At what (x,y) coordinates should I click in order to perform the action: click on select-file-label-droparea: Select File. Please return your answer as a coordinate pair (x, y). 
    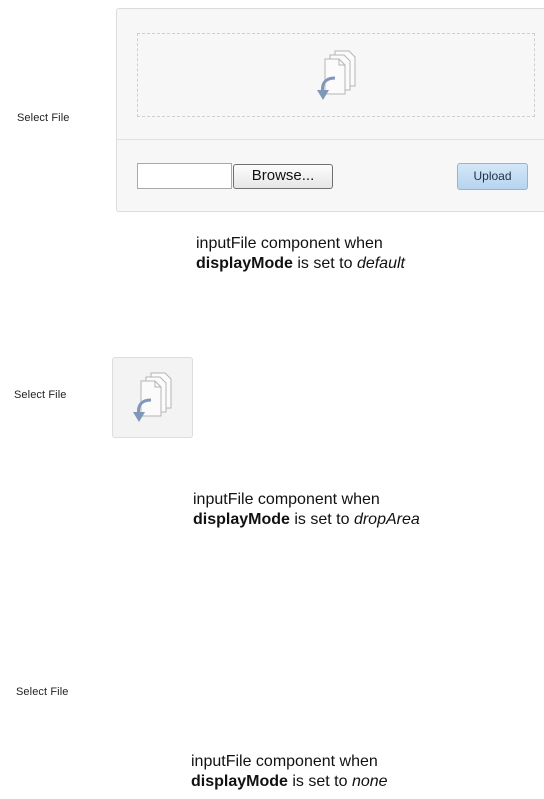
    Looking at the image, I should click on (40, 395).